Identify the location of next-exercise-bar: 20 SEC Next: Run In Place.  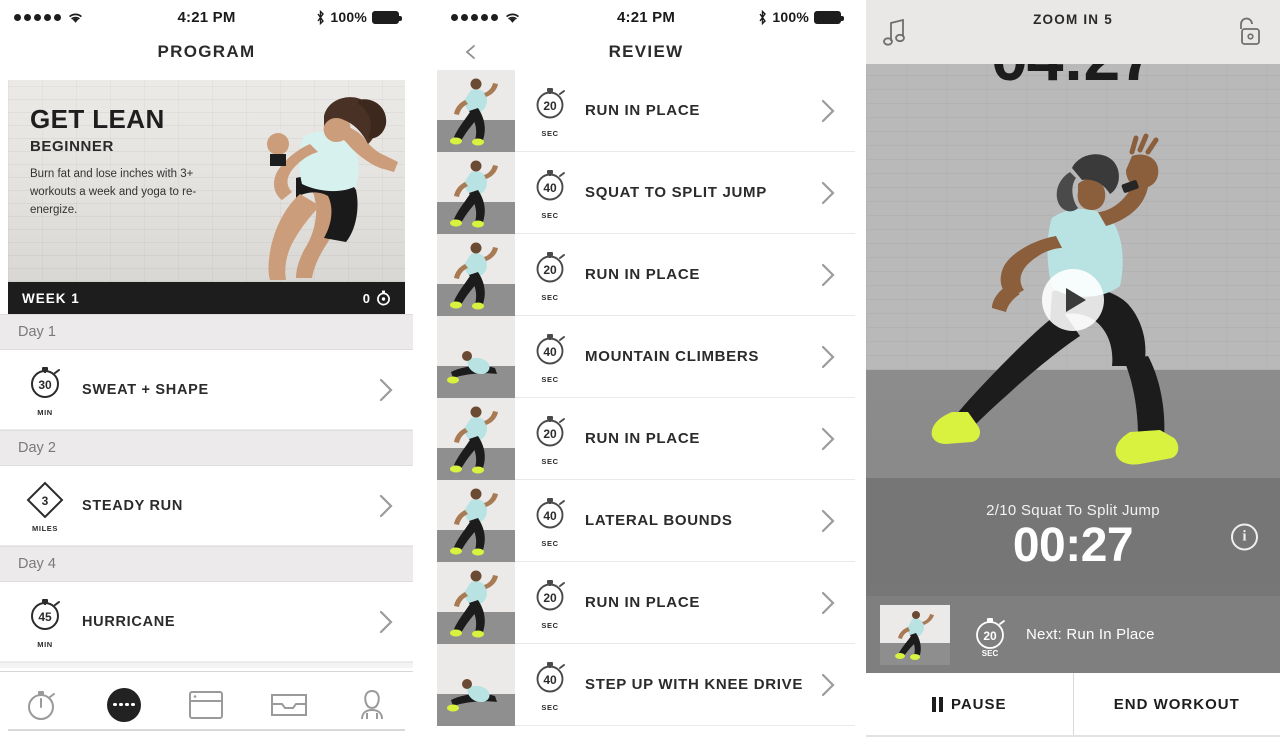
(1073, 634).